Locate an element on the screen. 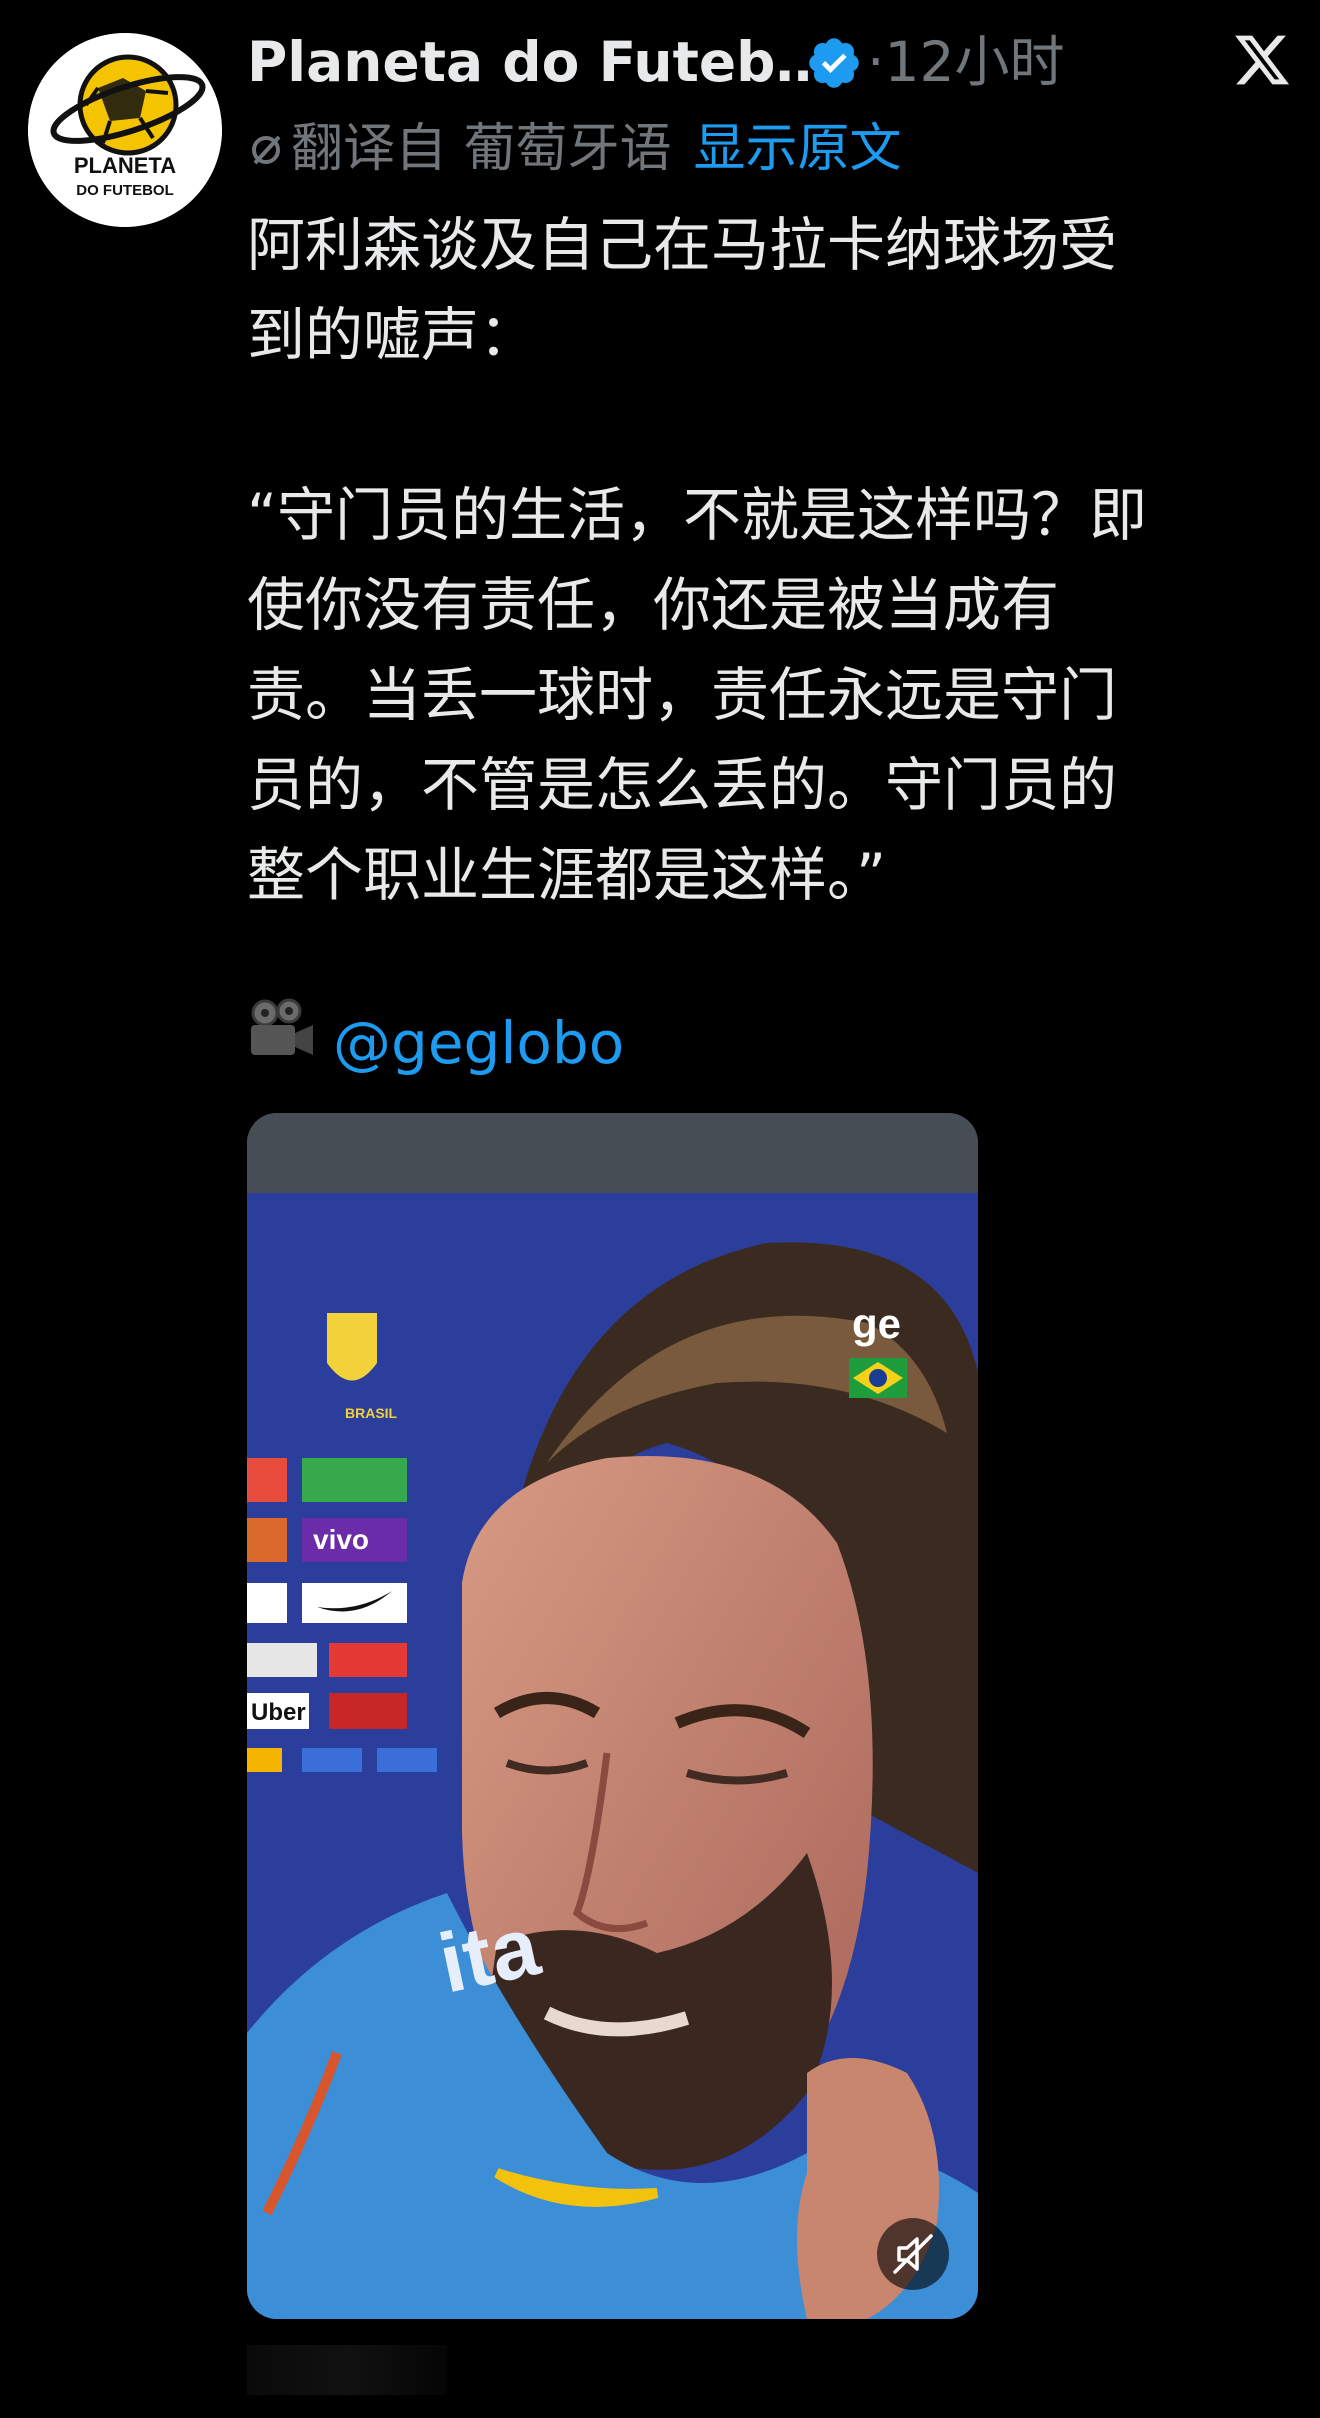 This screenshot has height=2418, width=1320. video-credit: @geglobo is located at coordinates (435, 1039).